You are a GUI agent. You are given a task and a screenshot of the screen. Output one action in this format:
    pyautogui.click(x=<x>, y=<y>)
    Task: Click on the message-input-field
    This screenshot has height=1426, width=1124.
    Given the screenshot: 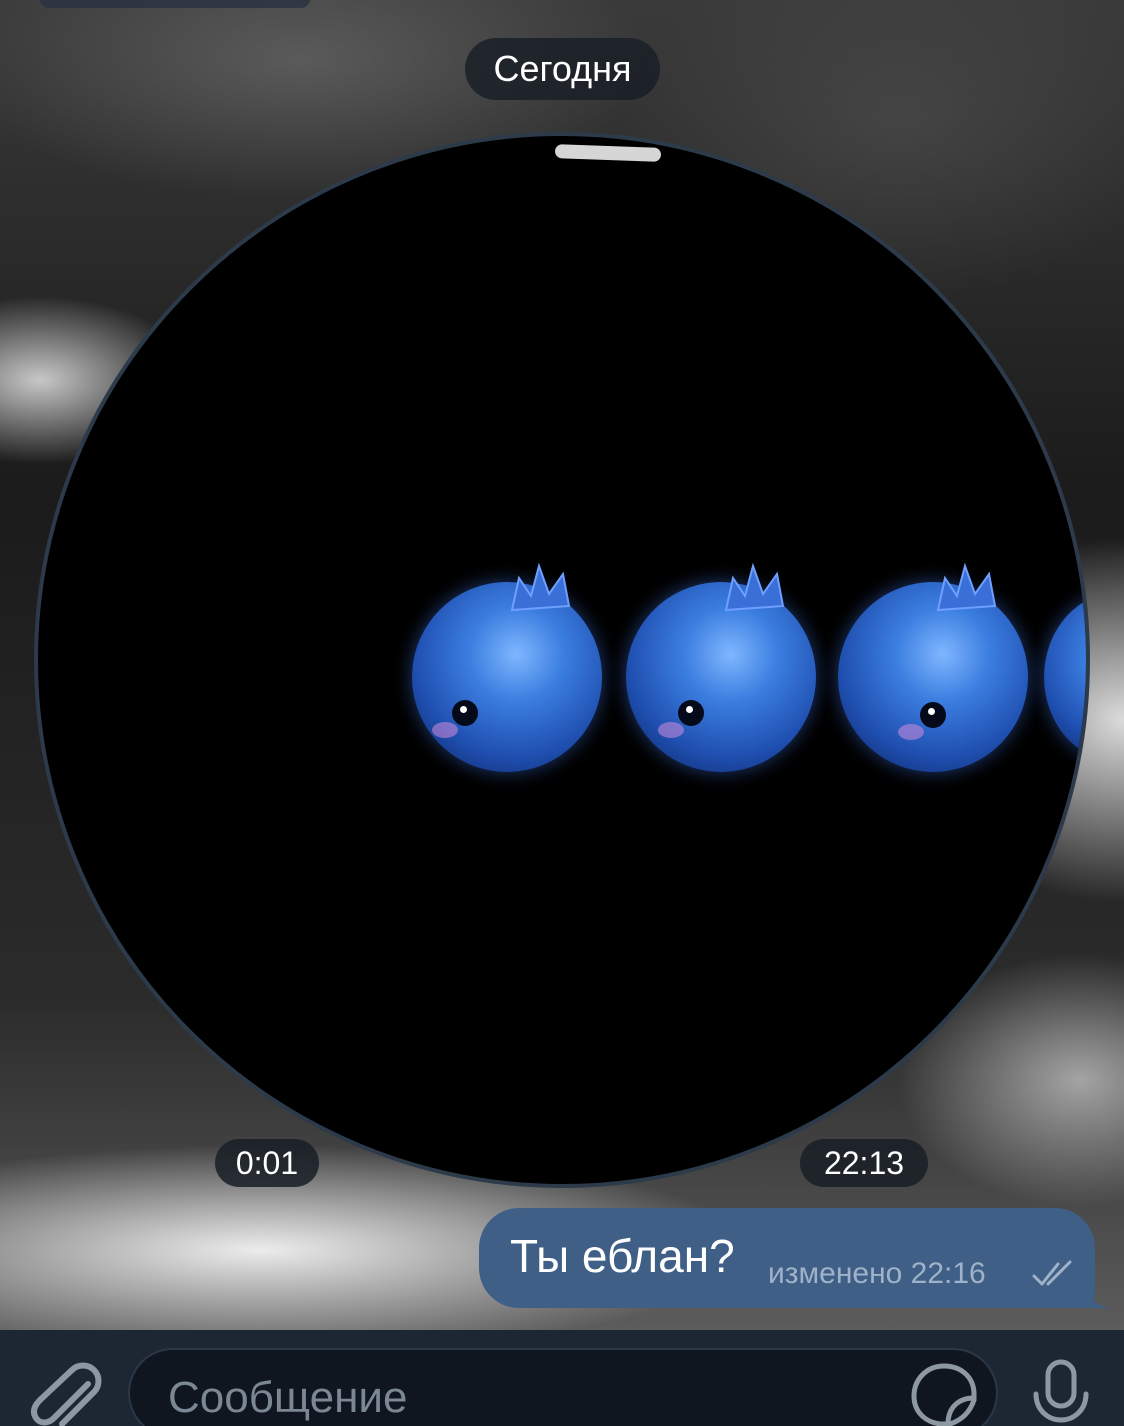 What is the action you would take?
    pyautogui.click(x=563, y=1387)
    